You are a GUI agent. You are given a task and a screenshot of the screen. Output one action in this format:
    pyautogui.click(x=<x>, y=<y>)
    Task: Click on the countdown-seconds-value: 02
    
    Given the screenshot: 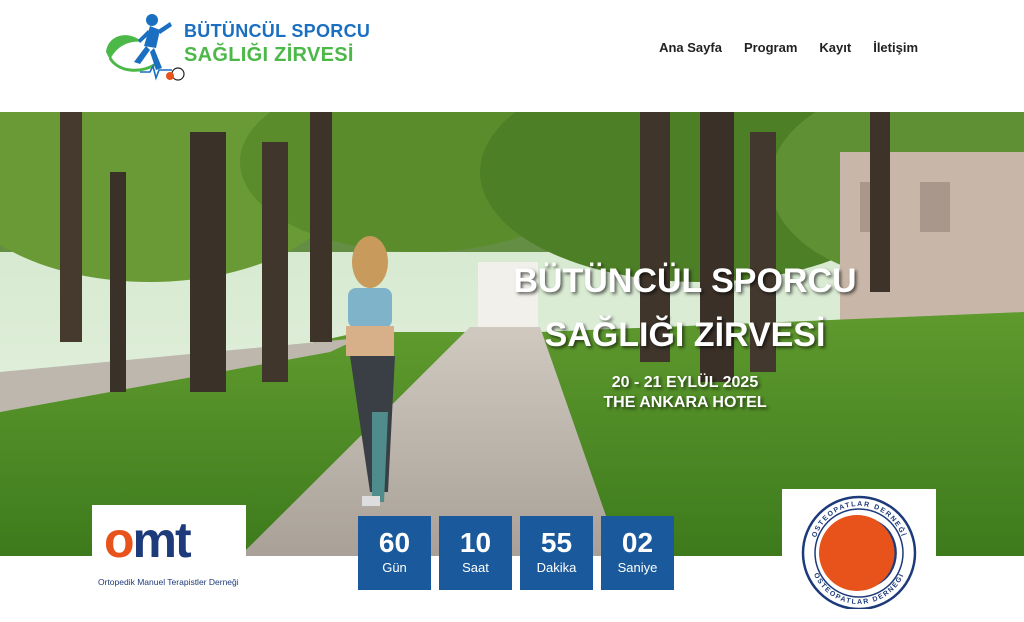 What is the action you would take?
    pyautogui.click(x=637, y=542)
    